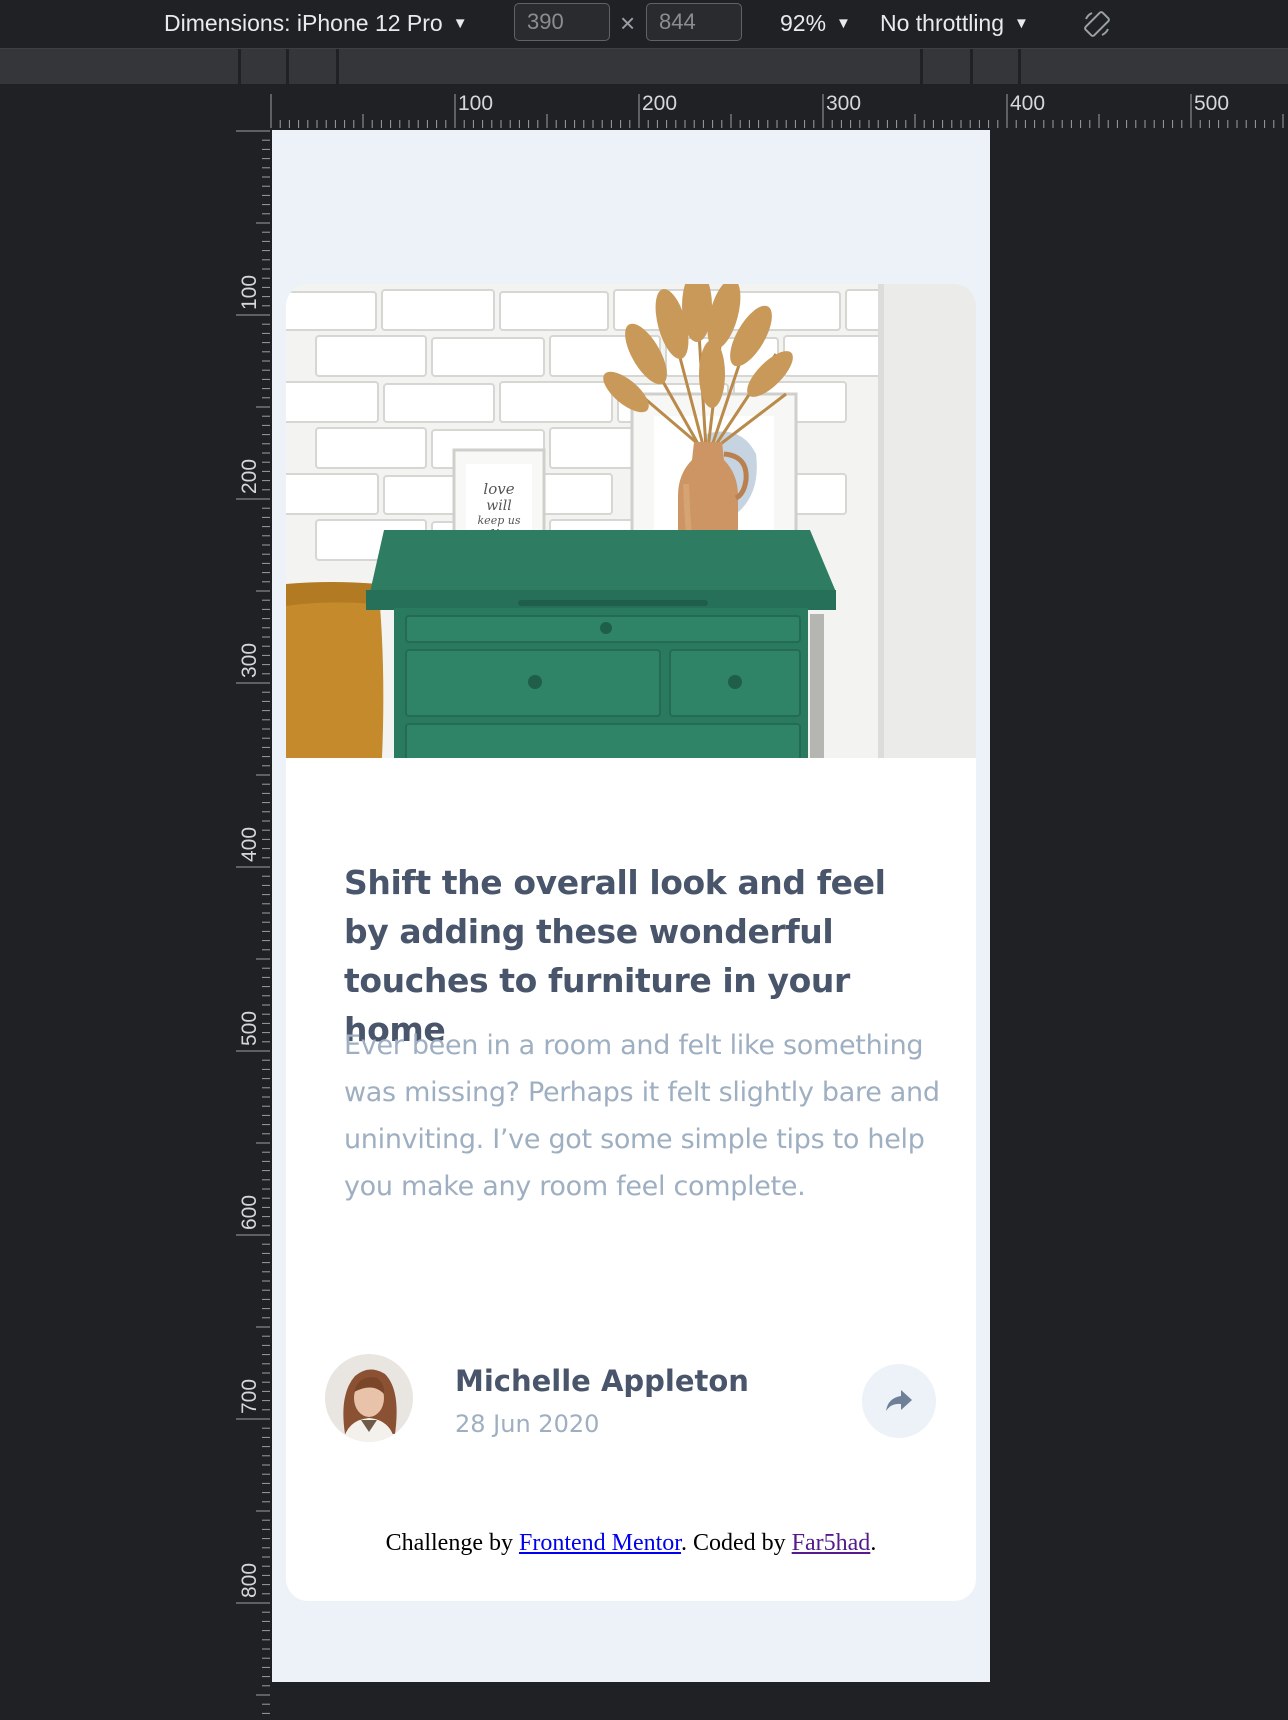 The height and width of the screenshot is (1720, 1288). I want to click on share-button, so click(899, 1401).